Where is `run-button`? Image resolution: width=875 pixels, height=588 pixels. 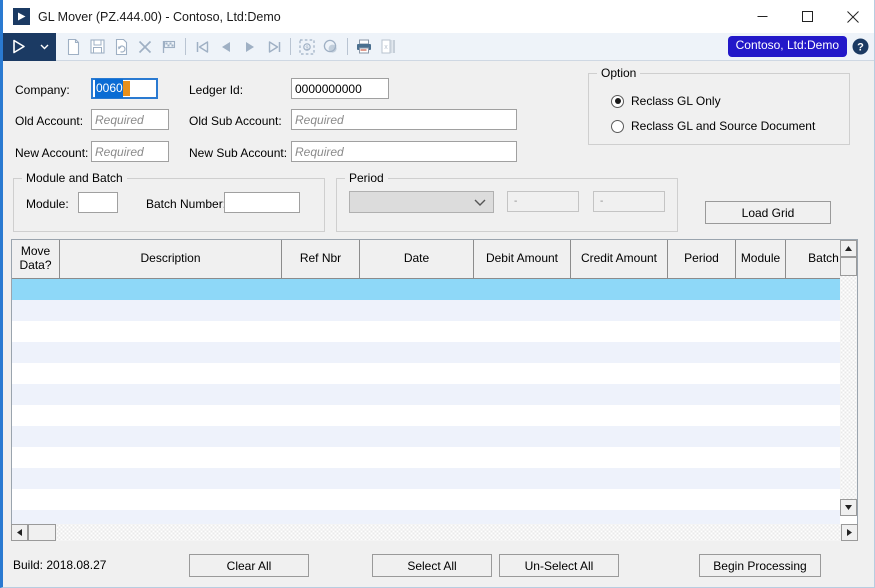
run-button is located at coordinates (18, 46).